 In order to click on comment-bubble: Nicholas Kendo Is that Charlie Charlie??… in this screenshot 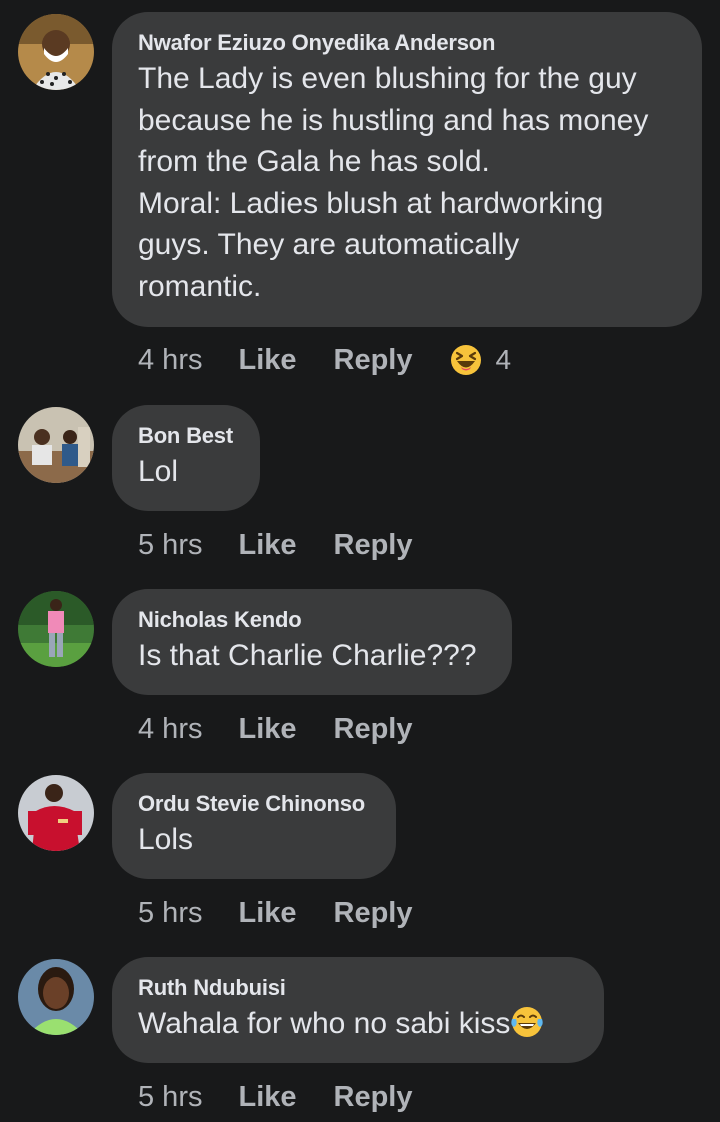, I will do `click(312, 642)`.